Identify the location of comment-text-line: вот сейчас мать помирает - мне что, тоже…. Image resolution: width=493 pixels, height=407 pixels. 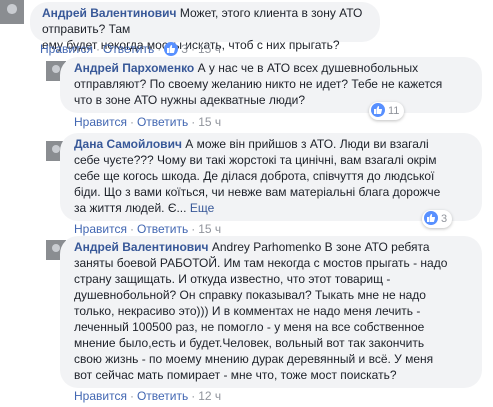
(235, 375).